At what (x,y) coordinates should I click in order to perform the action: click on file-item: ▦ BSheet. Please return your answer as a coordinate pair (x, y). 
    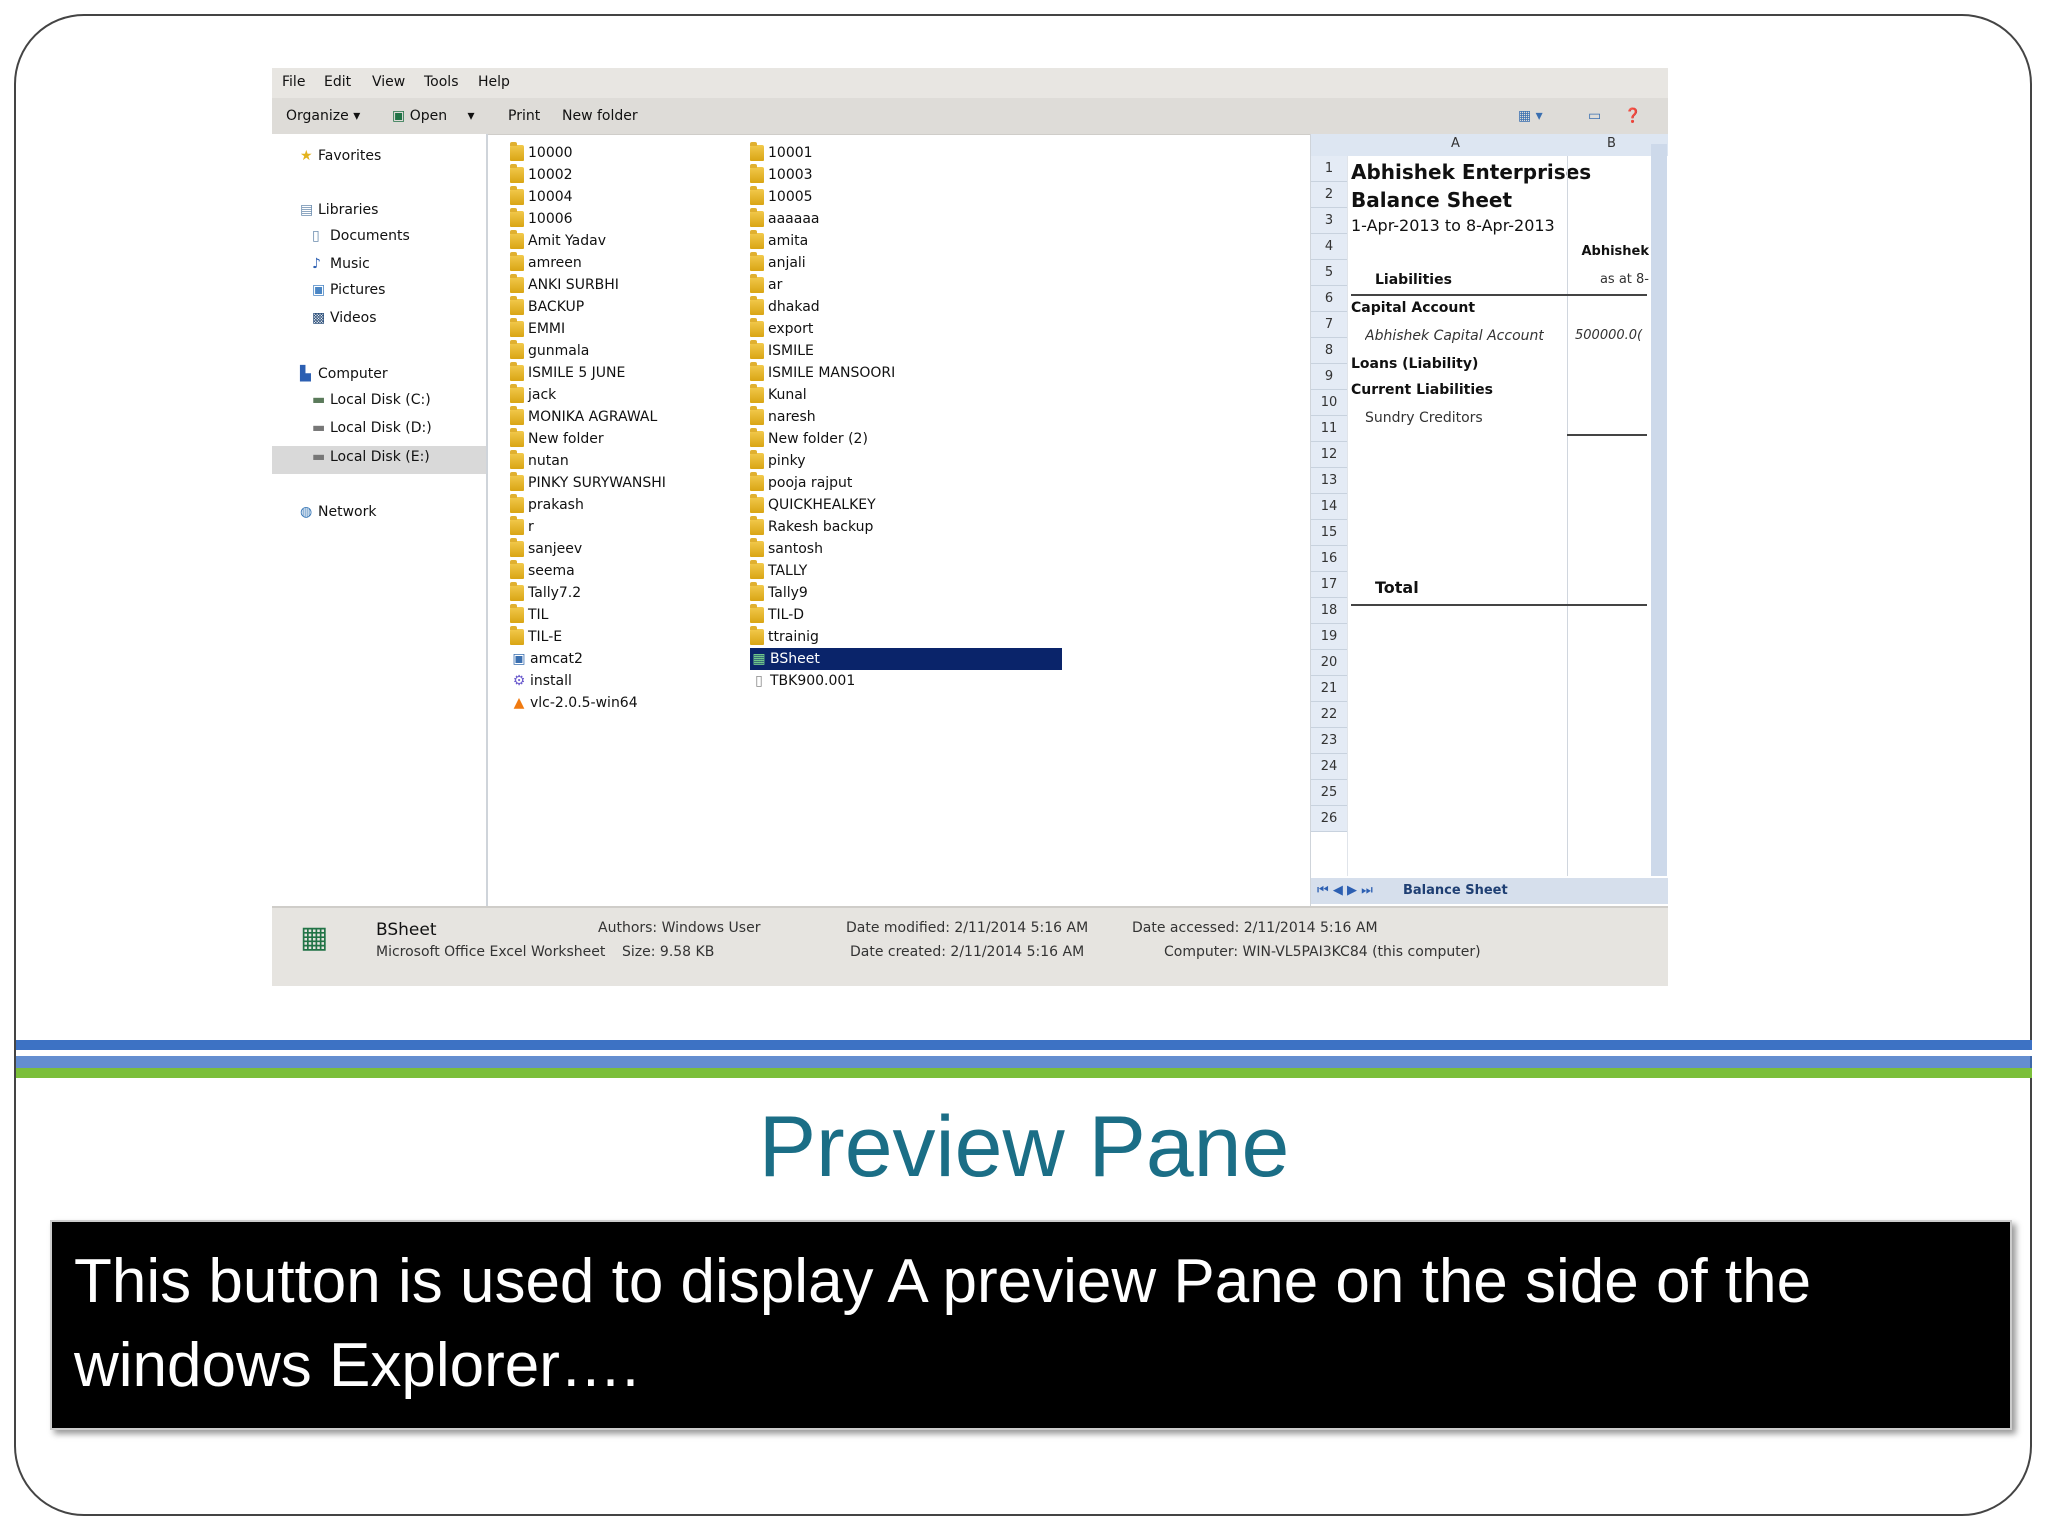
    Looking at the image, I should click on (906, 659).